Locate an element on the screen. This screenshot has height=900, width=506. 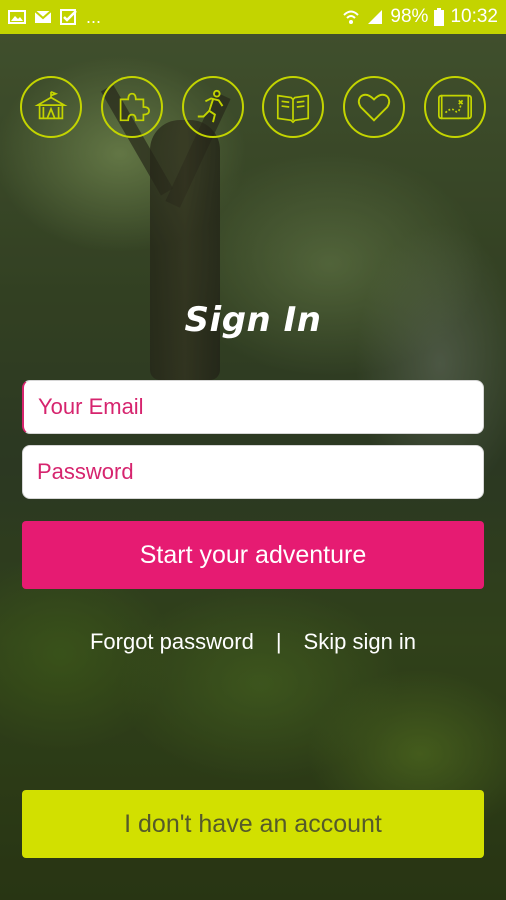
start-adventure-button: Start your adventure is located at coordinates (253, 555).